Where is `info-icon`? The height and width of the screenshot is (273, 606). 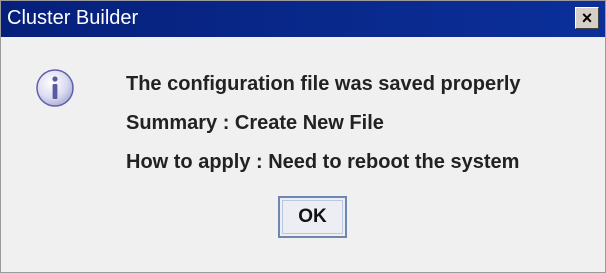
info-icon is located at coordinates (55, 88).